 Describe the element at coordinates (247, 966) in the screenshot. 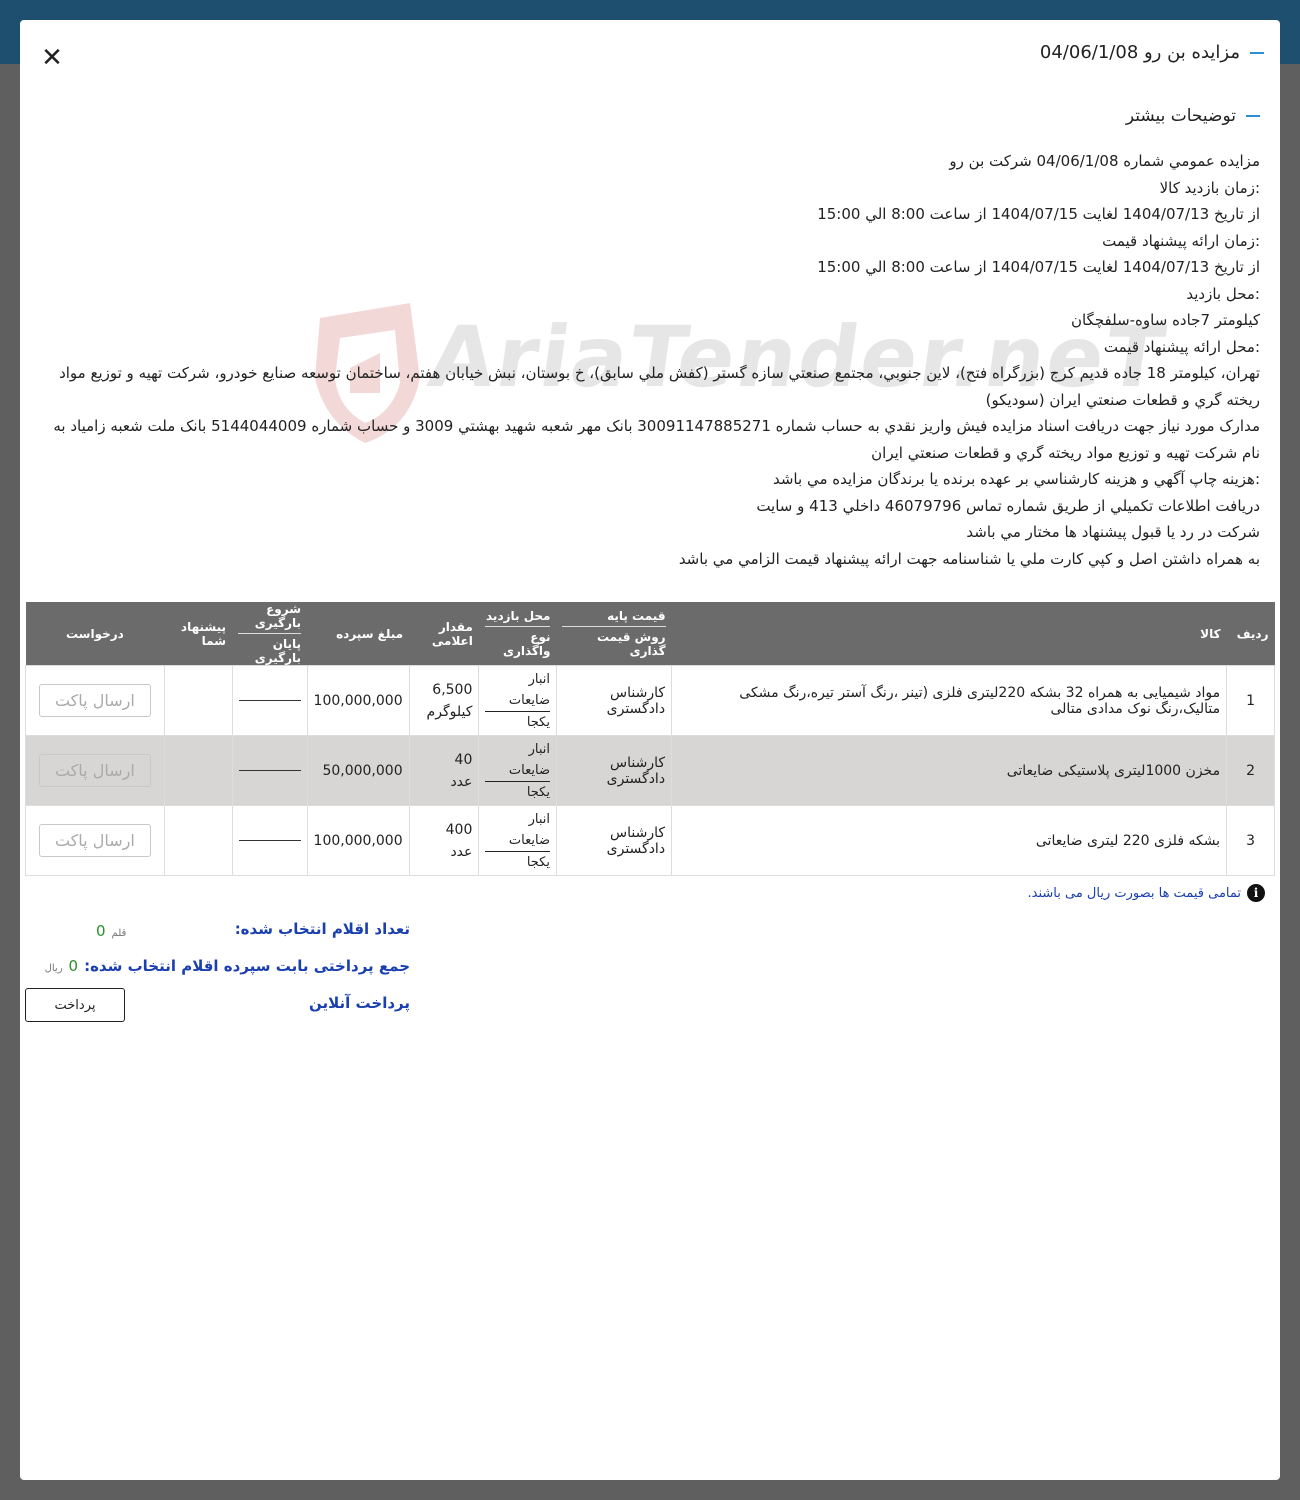

I see `deposit-total-label: جمع پرداختی بابت سپرده اقلام انتخاب شده:` at that location.